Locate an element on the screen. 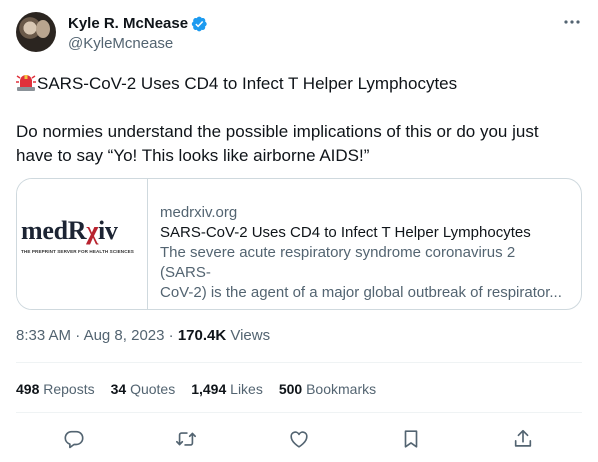  bookmark-button is located at coordinates (411, 439).